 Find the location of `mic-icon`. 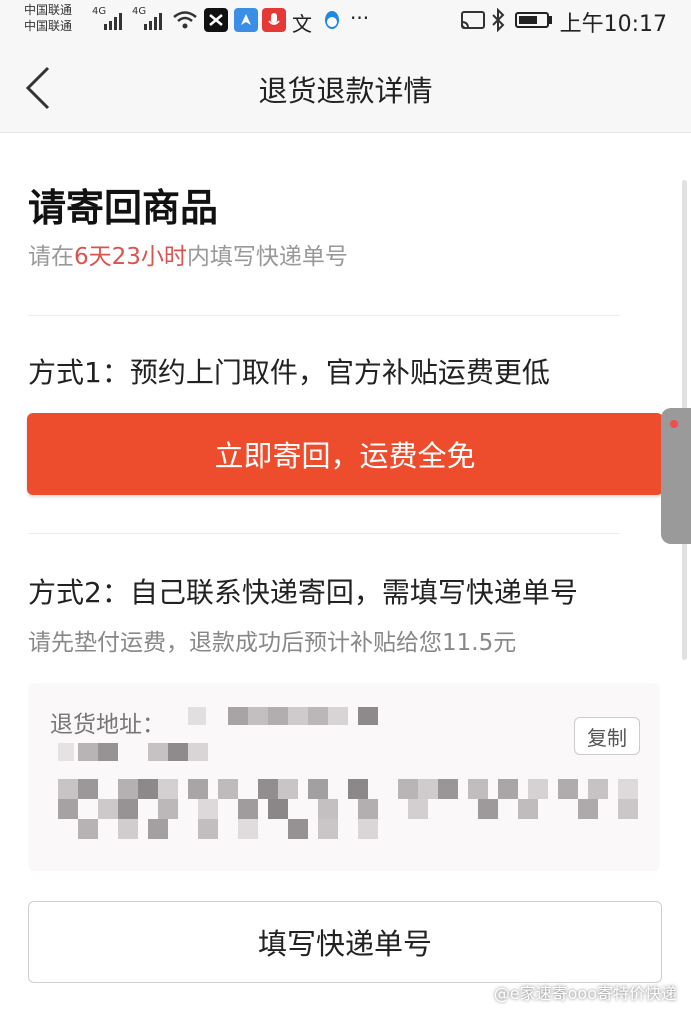

mic-icon is located at coordinates (274, 20).